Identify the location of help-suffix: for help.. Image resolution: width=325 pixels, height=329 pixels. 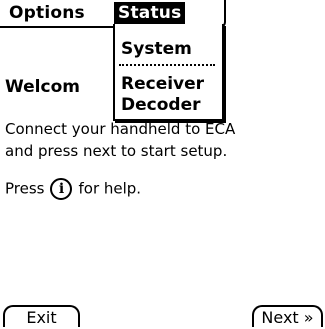
(110, 188).